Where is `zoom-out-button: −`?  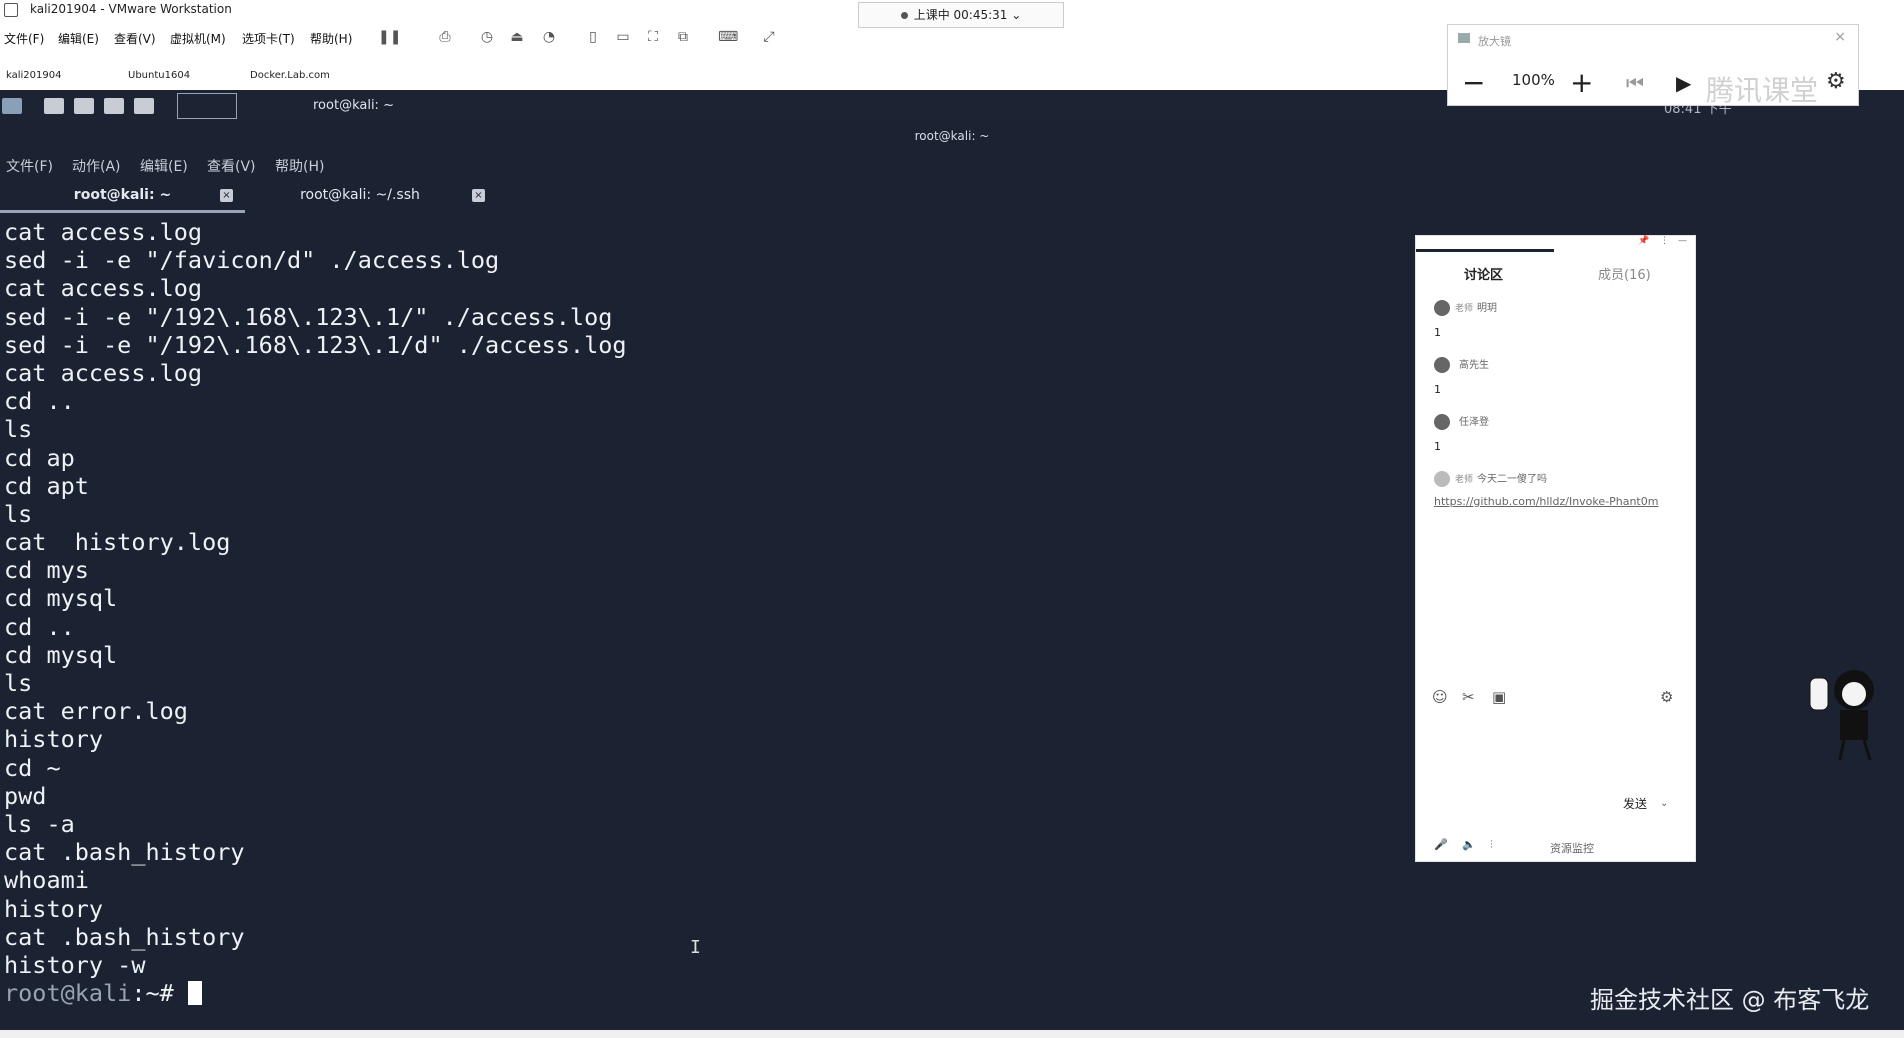
zoom-out-button: − is located at coordinates (1473, 83).